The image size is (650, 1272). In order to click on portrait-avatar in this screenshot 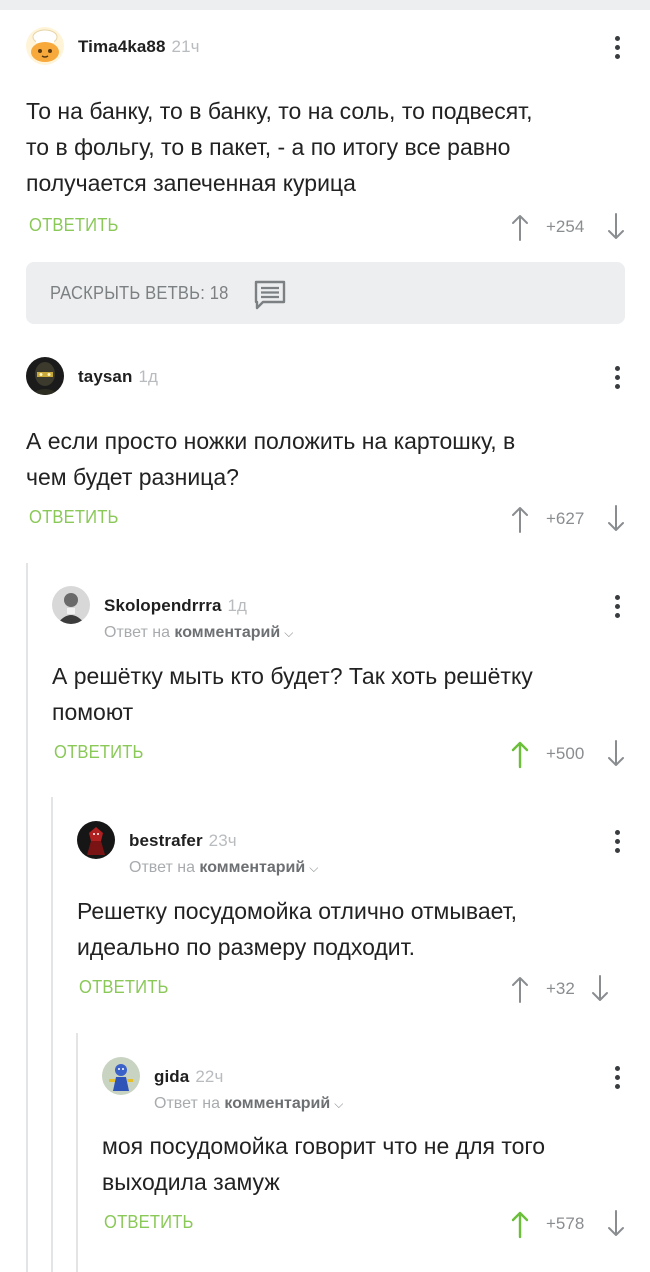, I will do `click(71, 605)`.